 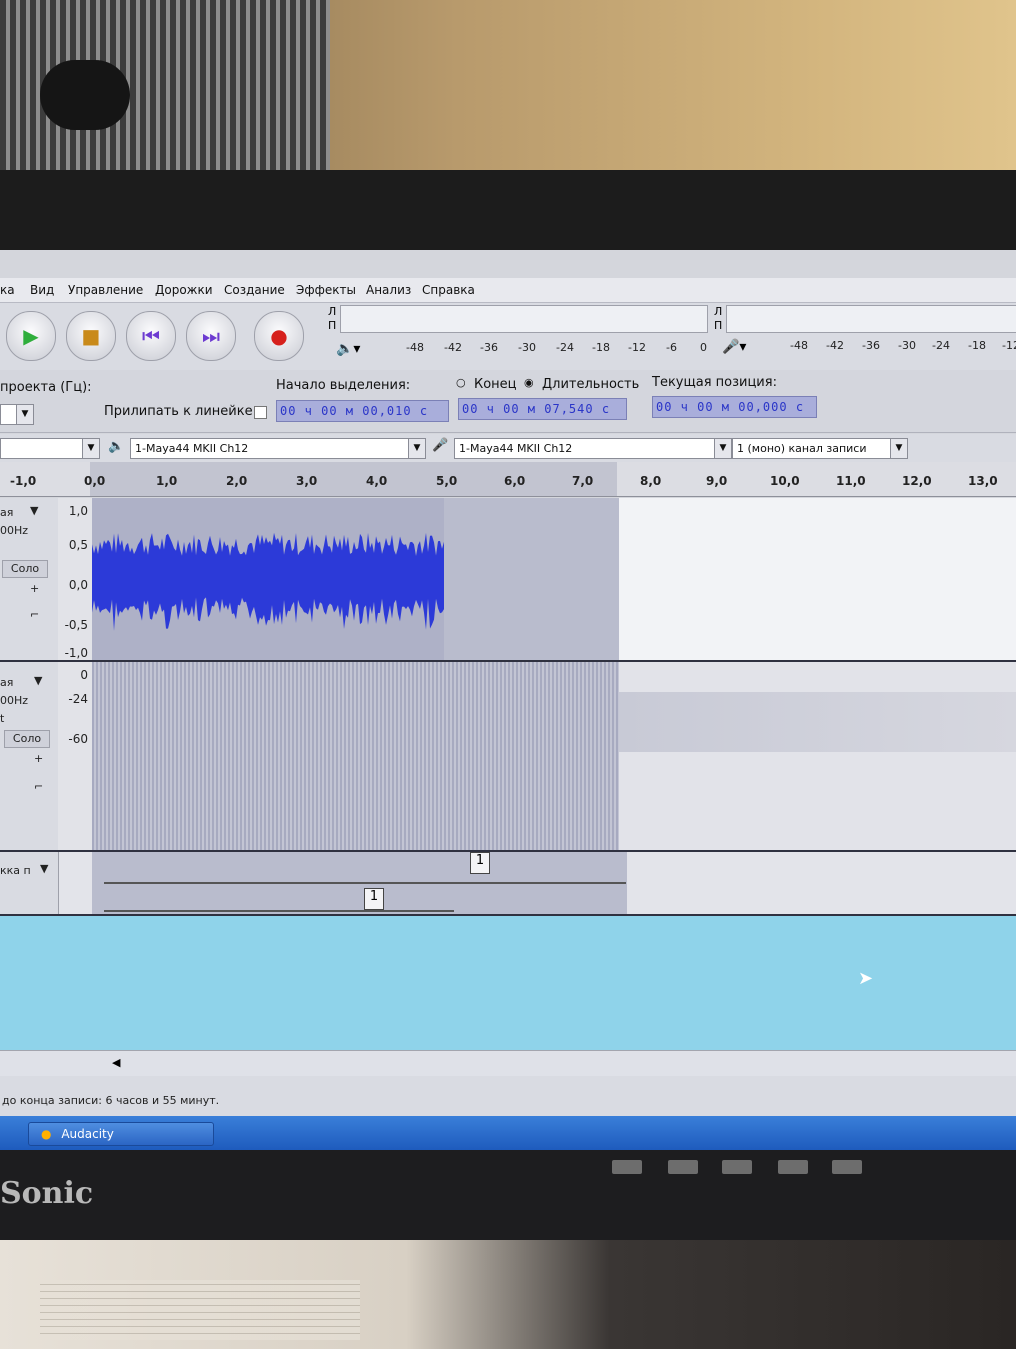 What do you see at coordinates (508, 1195) in the screenshot?
I see `monitor-bezel-bottom` at bounding box center [508, 1195].